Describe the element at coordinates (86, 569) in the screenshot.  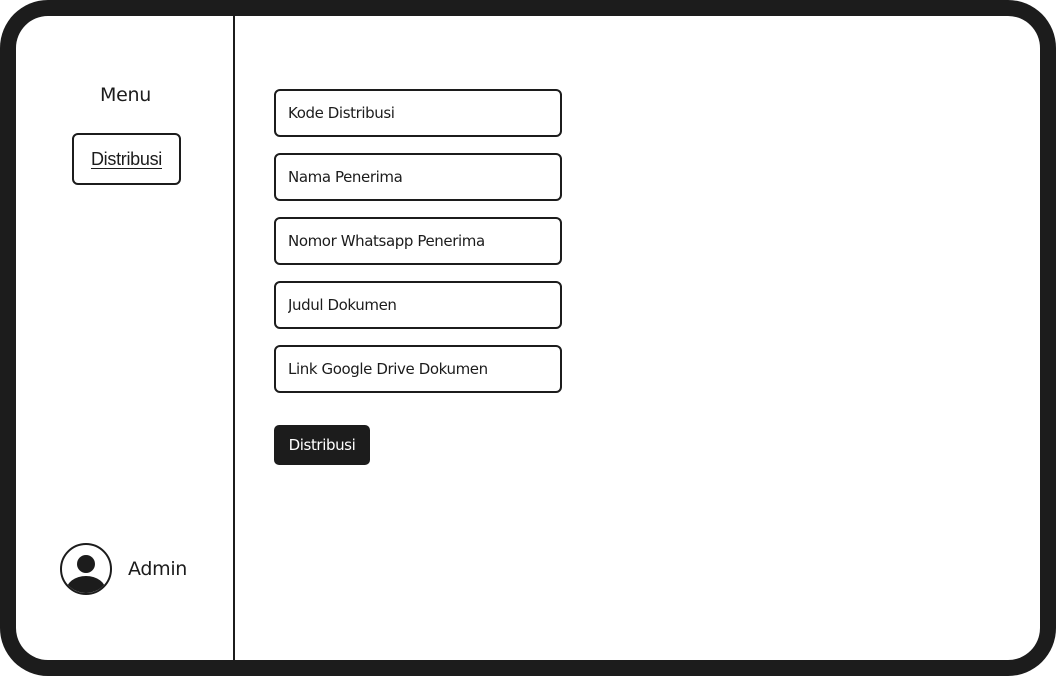
I see `user-avatar-icon` at that location.